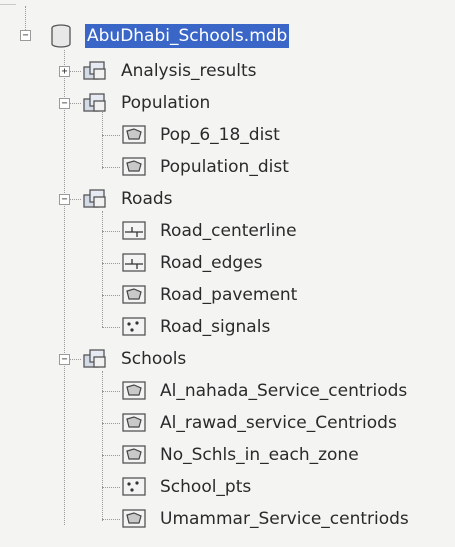 The height and width of the screenshot is (547, 455). I want to click on tree-node-road-centerline: Road_centerline, so click(227, 231).